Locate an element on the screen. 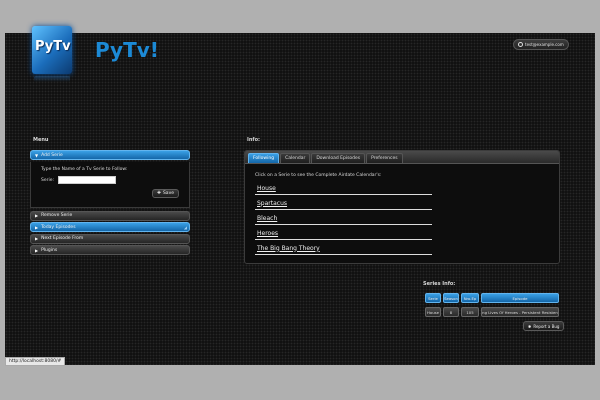 This screenshot has width=600, height=400. menu-label: Menu is located at coordinates (41, 140).